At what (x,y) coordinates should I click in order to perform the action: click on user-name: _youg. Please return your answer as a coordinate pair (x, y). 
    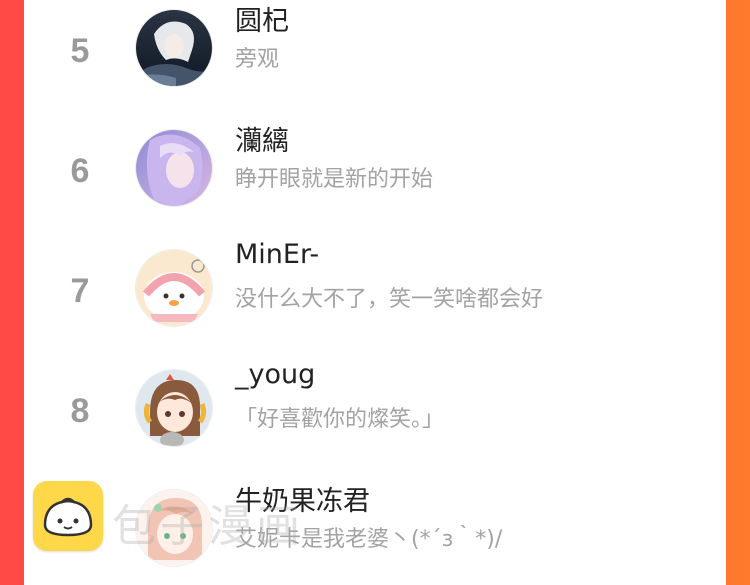
    Looking at the image, I should click on (275, 374).